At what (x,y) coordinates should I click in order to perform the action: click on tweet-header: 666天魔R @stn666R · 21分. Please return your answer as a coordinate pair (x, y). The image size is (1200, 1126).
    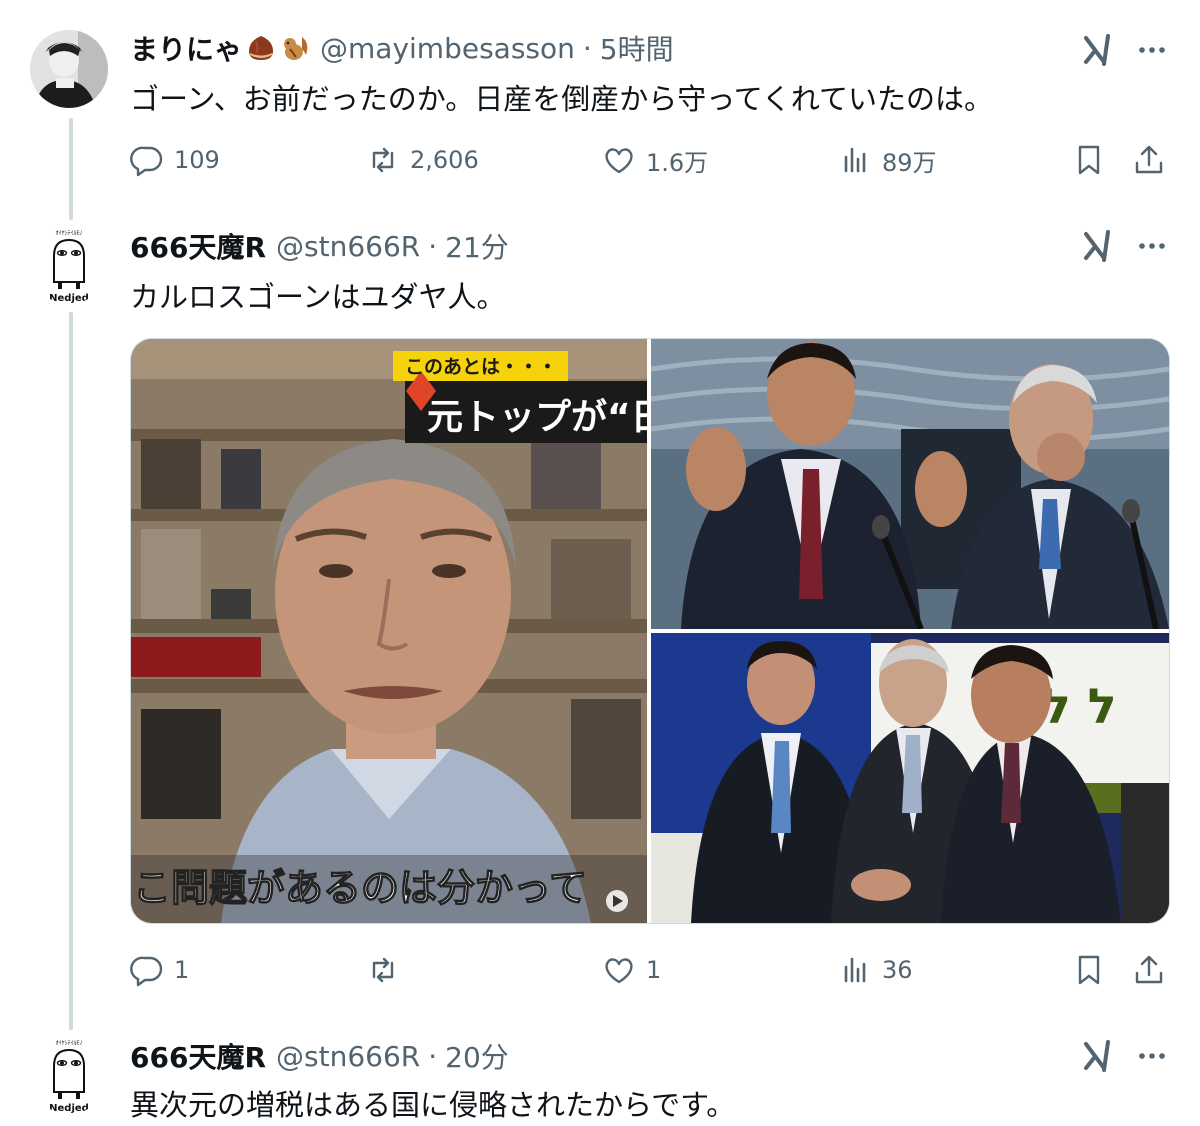
    Looking at the image, I should click on (319, 246).